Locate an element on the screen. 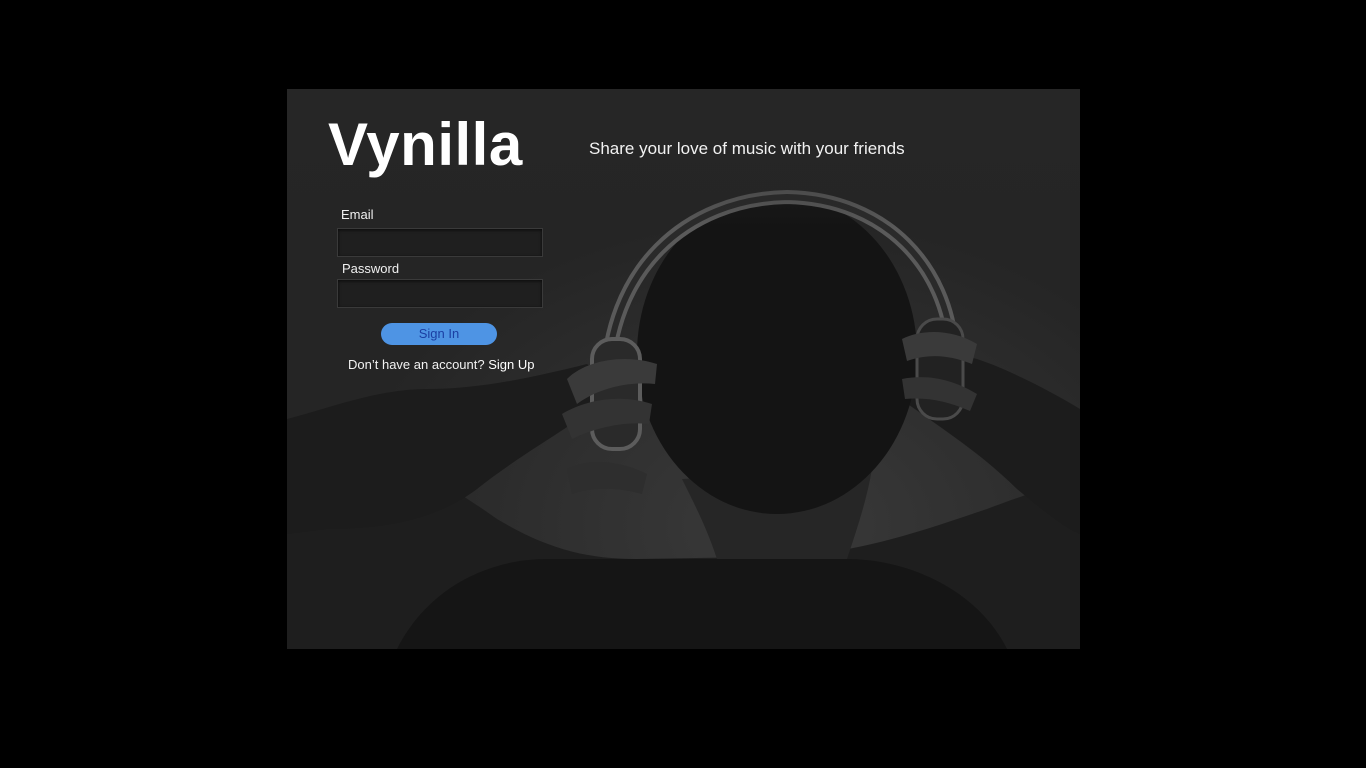 The height and width of the screenshot is (768, 1366). email-field is located at coordinates (440, 242).